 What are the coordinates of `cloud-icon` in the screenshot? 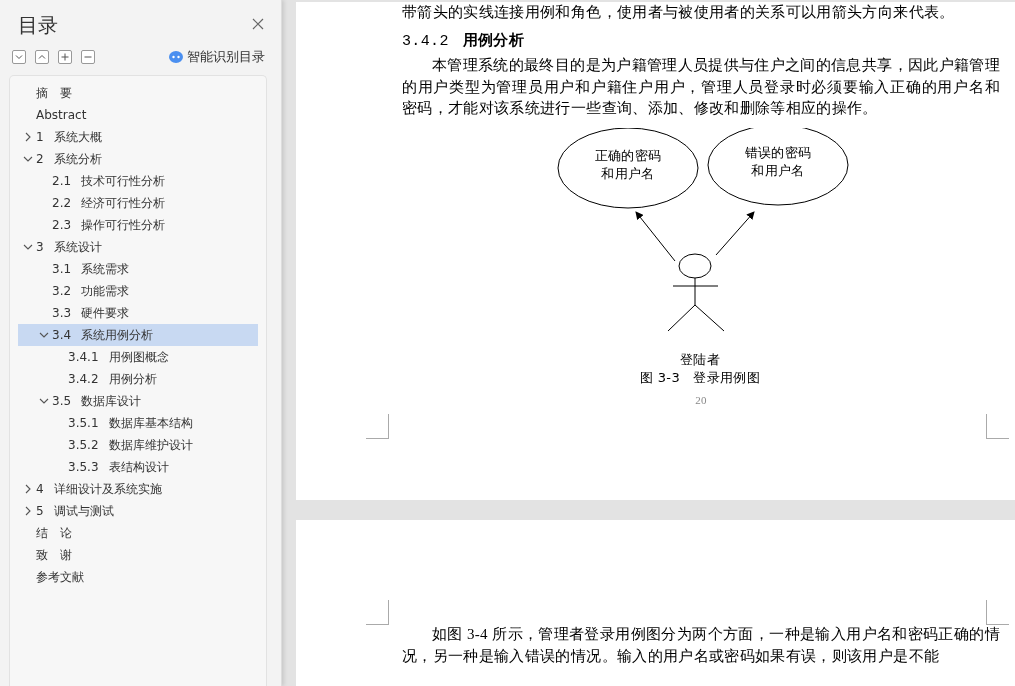 It's located at (176, 57).